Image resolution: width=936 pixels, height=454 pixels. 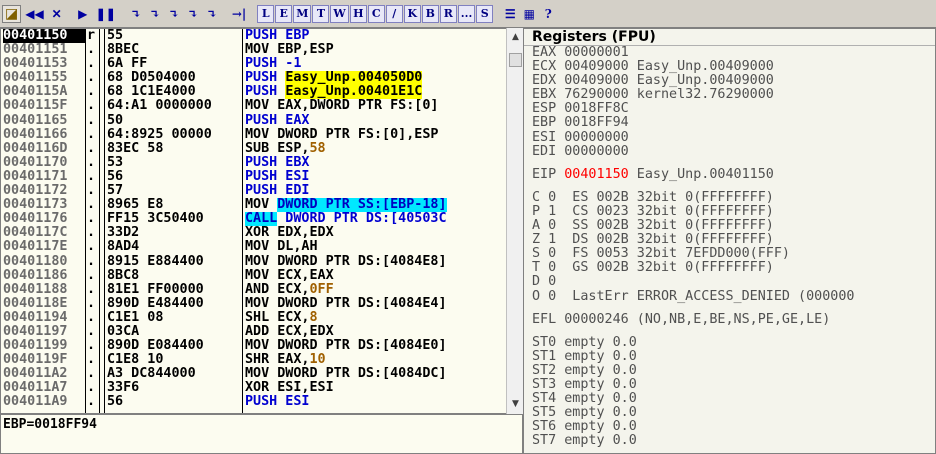 What do you see at coordinates (339, 13) in the screenshot?
I see `toolbar-button-15: W` at bounding box center [339, 13].